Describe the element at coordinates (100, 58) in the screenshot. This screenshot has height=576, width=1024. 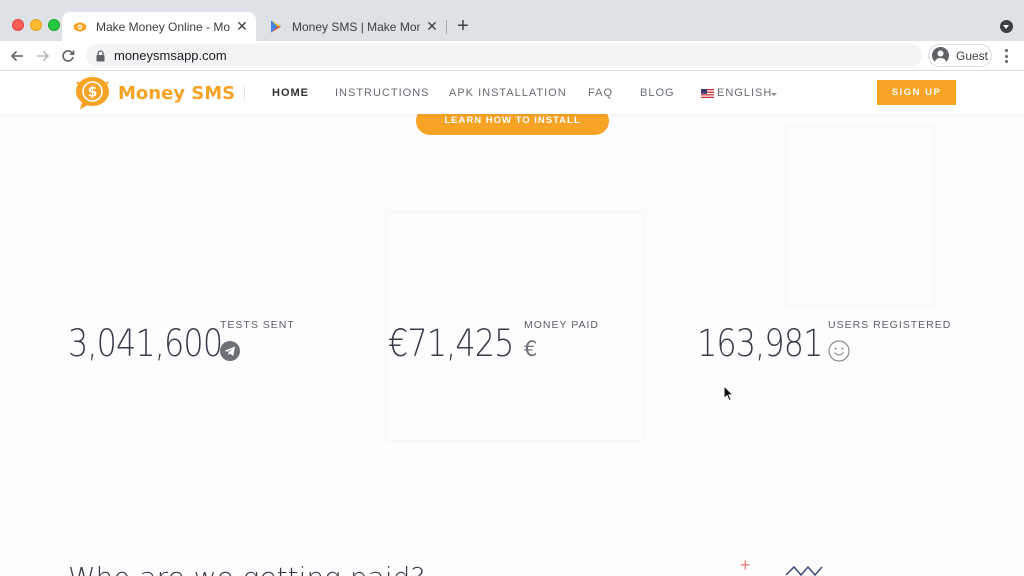
I see `lock-icon` at that location.